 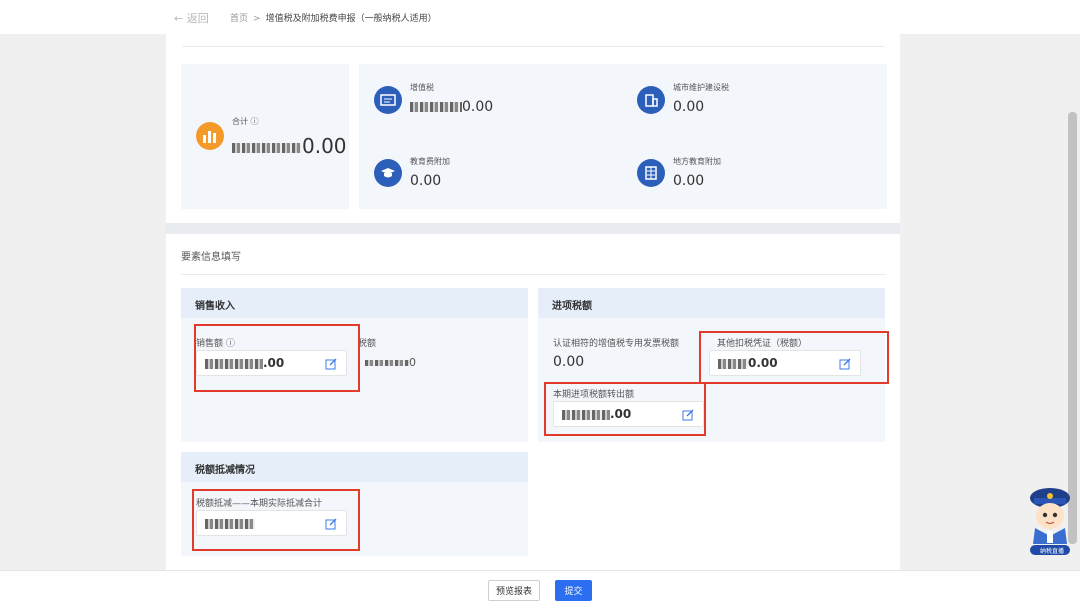 I want to click on mascot-label: 纳税直播, so click(x=1052, y=551).